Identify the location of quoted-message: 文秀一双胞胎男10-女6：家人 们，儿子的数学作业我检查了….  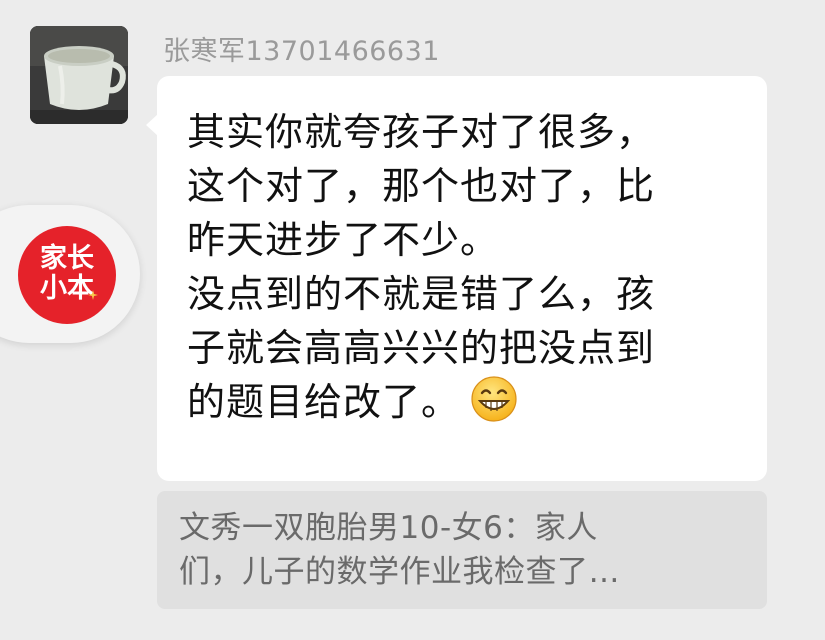
(462, 550).